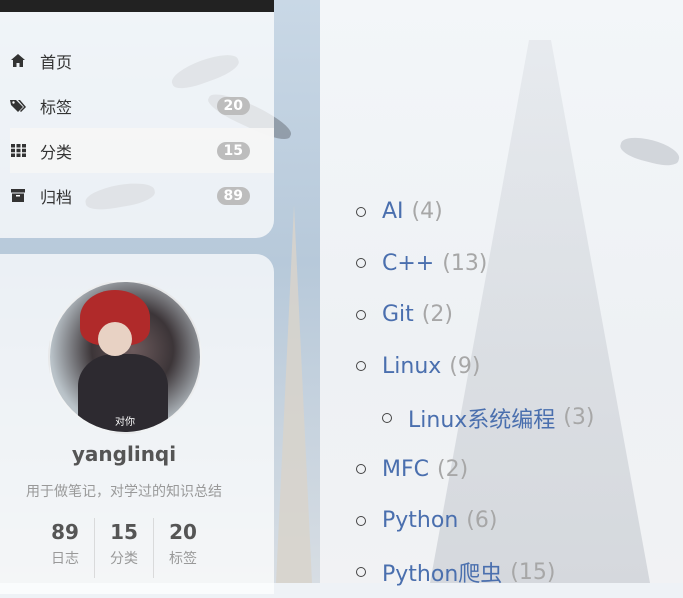 The image size is (683, 598). What do you see at coordinates (481, 520) in the screenshot?
I see `category-count: (6)` at bounding box center [481, 520].